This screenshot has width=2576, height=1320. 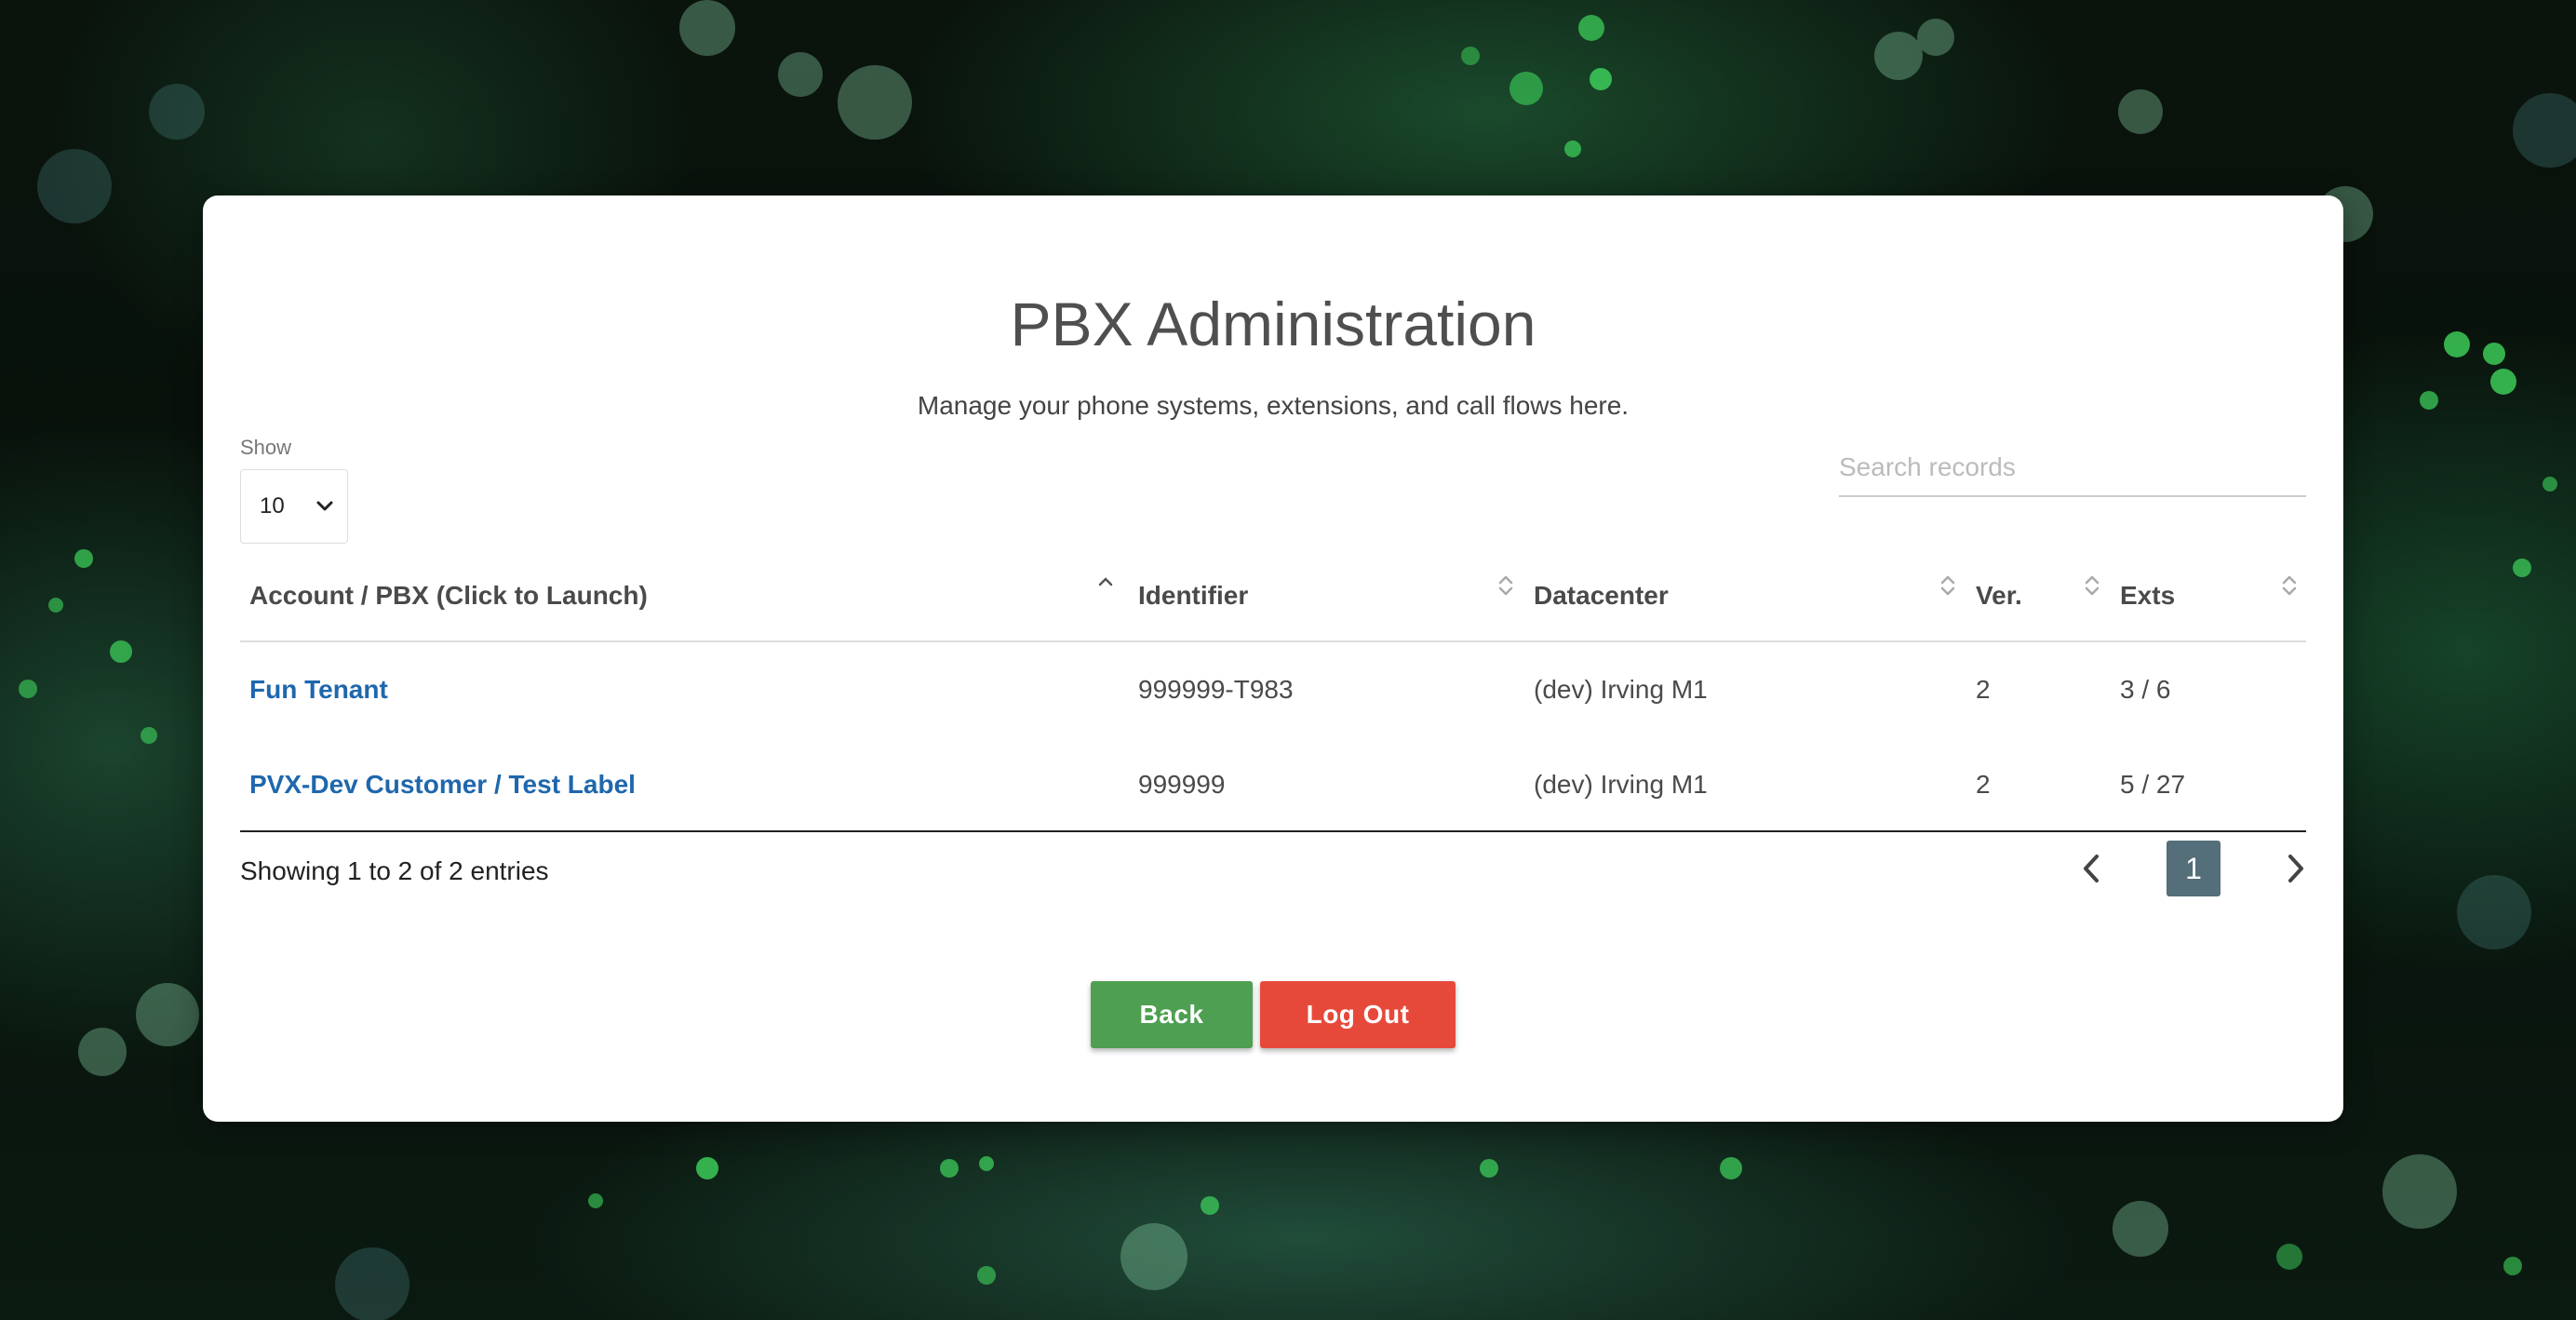 What do you see at coordinates (394, 870) in the screenshot?
I see `table-info: Showing 1 to 2 of 2 entries` at bounding box center [394, 870].